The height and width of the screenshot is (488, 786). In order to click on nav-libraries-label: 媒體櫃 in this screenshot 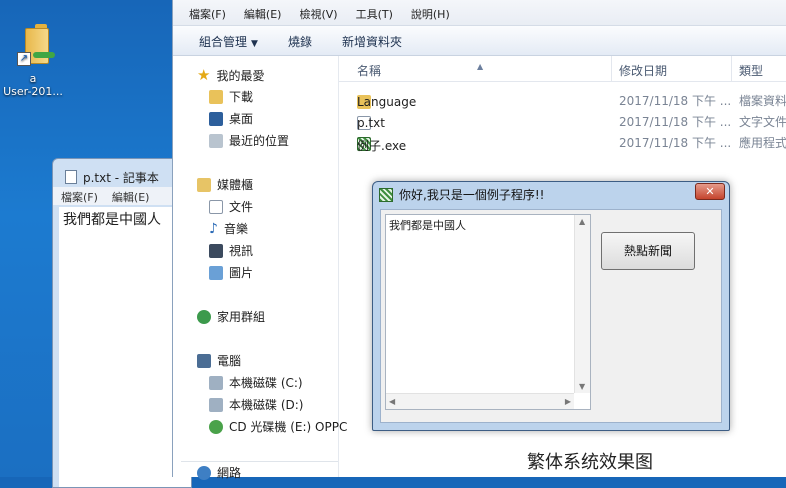, I will do `click(235, 185)`.